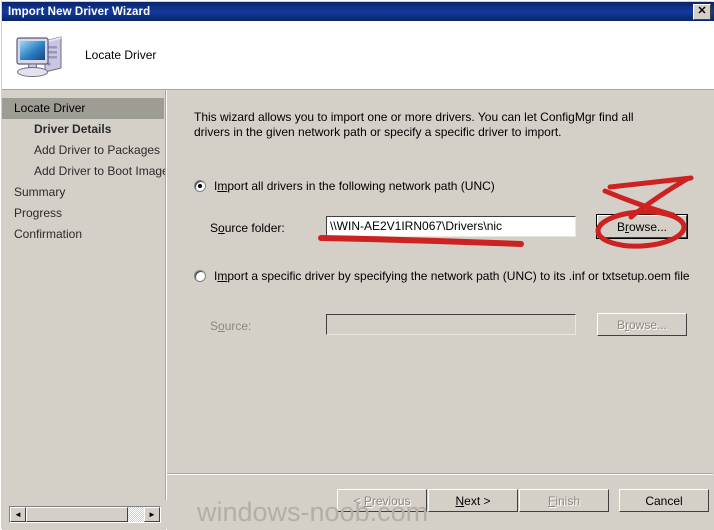  What do you see at coordinates (18, 514) in the screenshot?
I see `scroll-left-arrow-icon: ◄` at bounding box center [18, 514].